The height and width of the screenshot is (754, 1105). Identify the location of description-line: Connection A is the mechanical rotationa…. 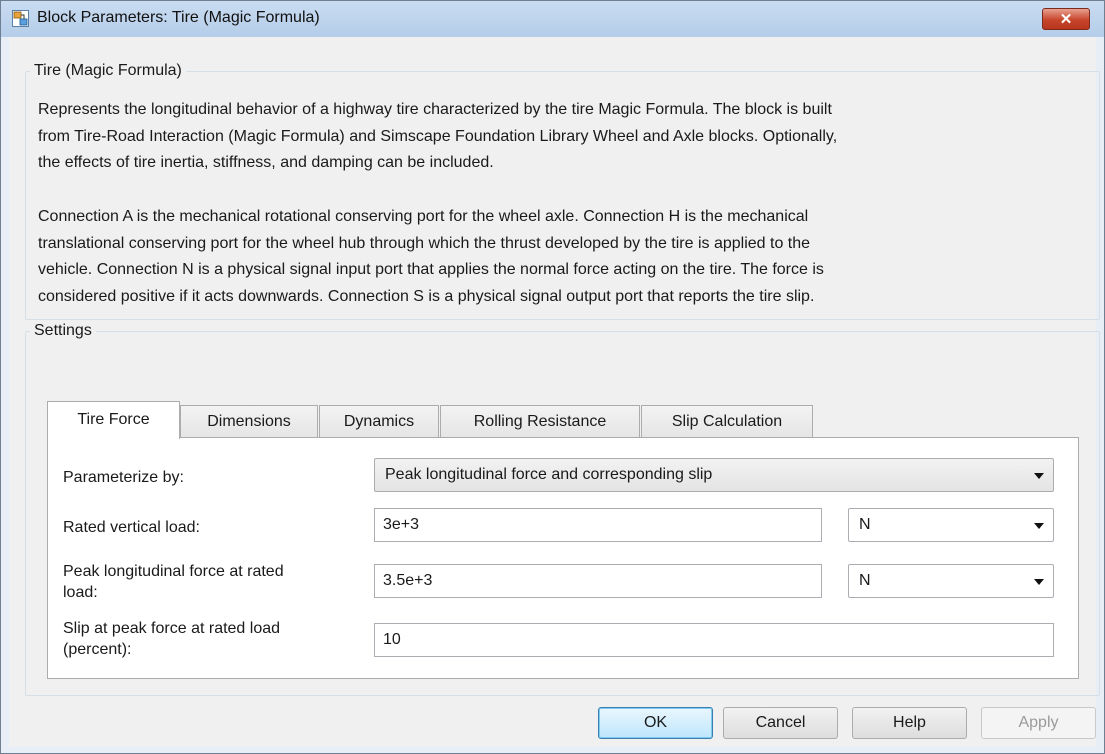
(423, 216).